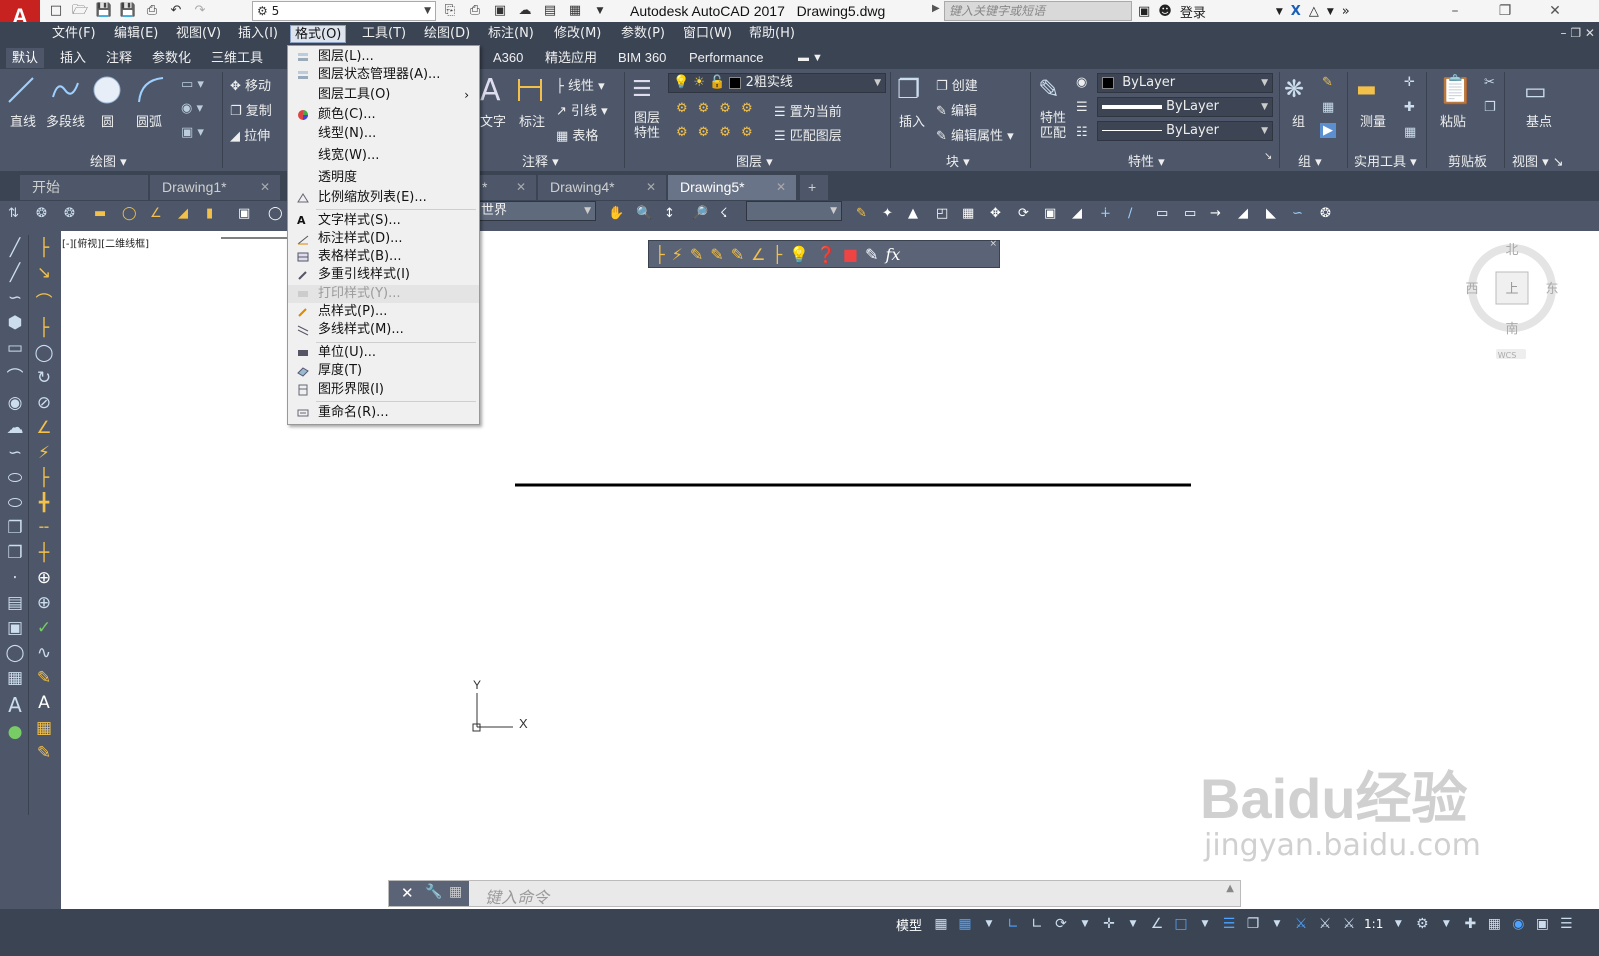 The width and height of the screenshot is (1599, 956). What do you see at coordinates (44, 378) in the screenshot?
I see `dim-jogged-icon: ↻` at bounding box center [44, 378].